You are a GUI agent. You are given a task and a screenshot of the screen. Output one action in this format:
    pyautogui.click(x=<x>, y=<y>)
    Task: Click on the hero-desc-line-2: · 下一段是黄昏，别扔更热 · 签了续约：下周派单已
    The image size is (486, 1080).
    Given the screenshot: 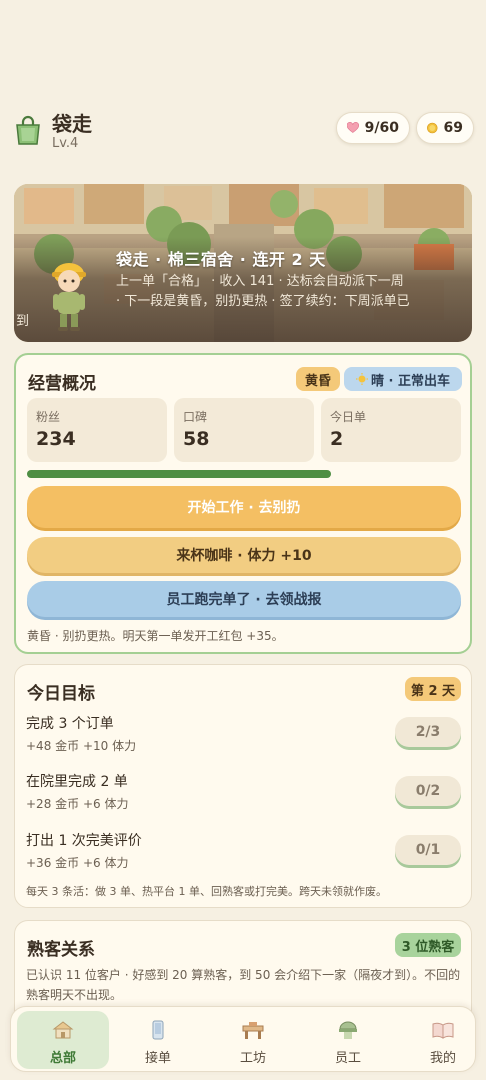 What is the action you would take?
    pyautogui.click(x=263, y=301)
    